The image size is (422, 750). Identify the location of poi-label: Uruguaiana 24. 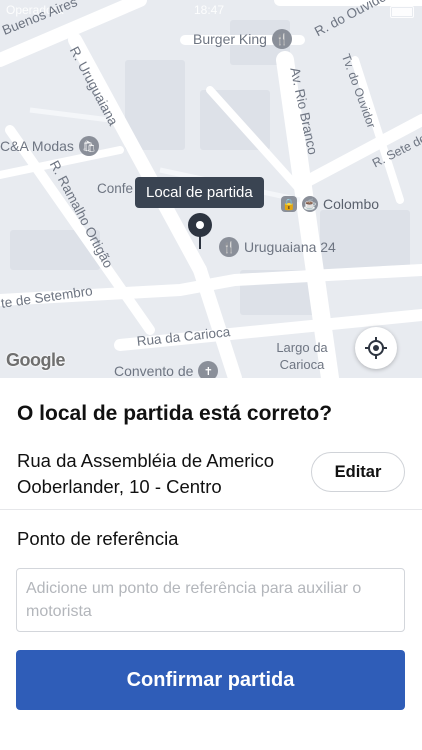
(290, 247).